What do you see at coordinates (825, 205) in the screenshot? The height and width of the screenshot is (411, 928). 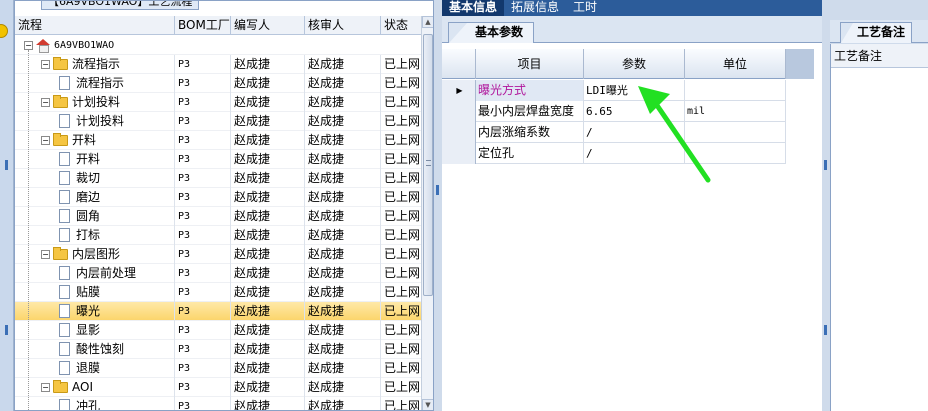 I see `remarks-splitter` at bounding box center [825, 205].